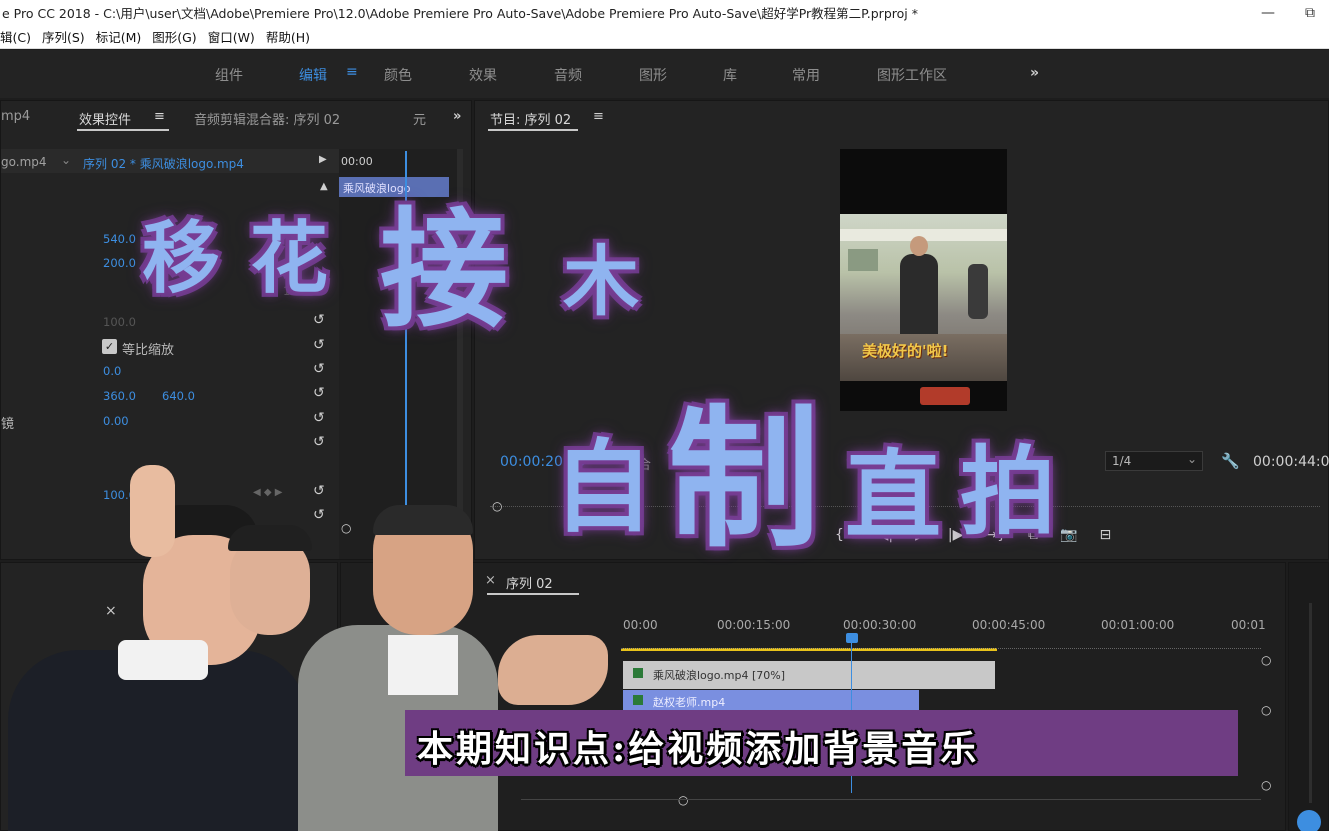 The image size is (1329, 831). I want to click on workspace-libraries: 库, so click(730, 75).